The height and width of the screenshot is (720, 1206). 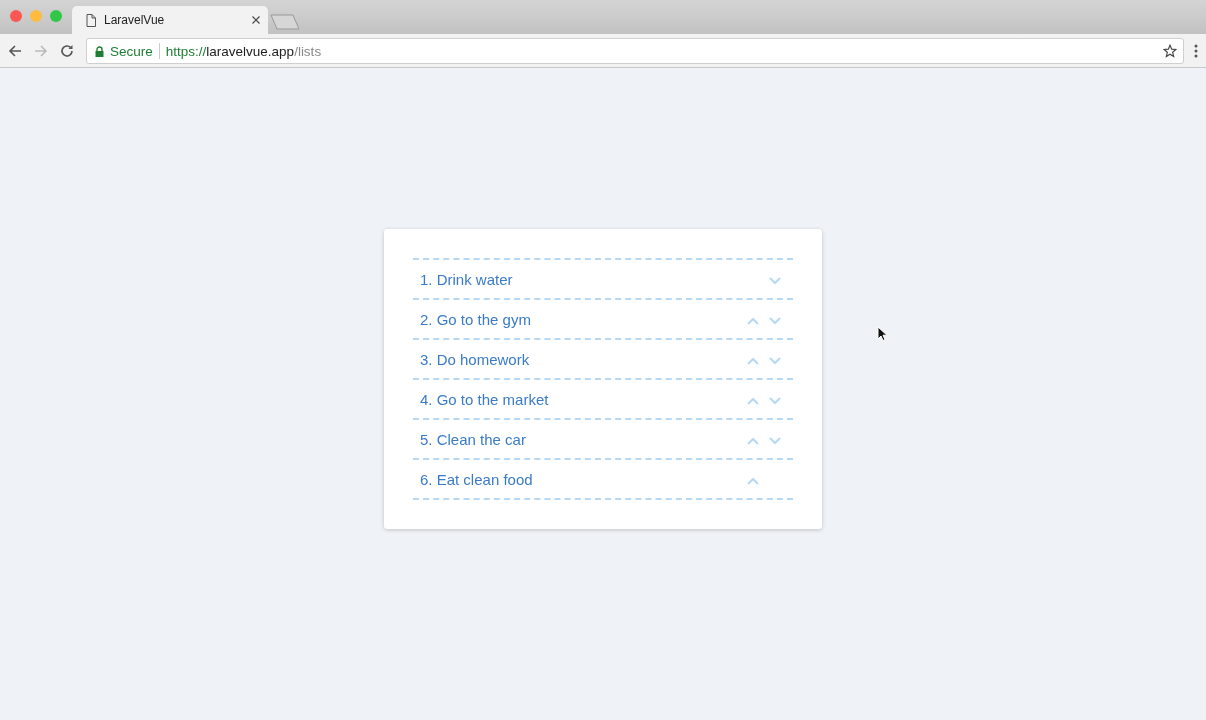 What do you see at coordinates (882, 333) in the screenshot?
I see `mouse-pointer-icon` at bounding box center [882, 333].